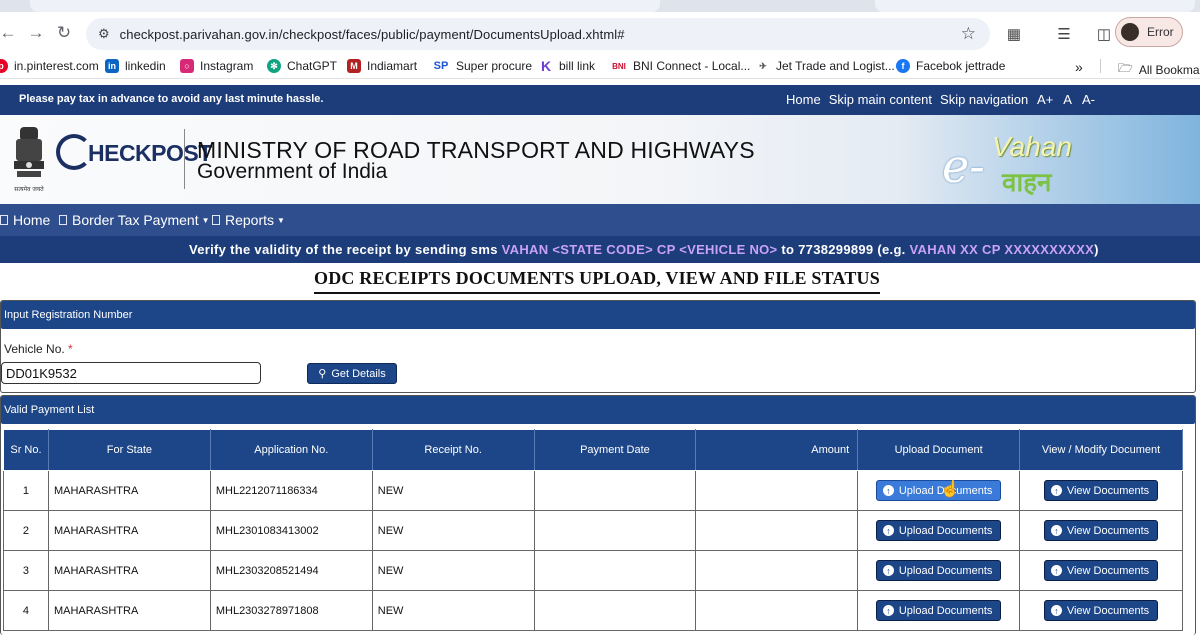  I want to click on bookmark-superprocure: SP Super procure, so click(482, 66).